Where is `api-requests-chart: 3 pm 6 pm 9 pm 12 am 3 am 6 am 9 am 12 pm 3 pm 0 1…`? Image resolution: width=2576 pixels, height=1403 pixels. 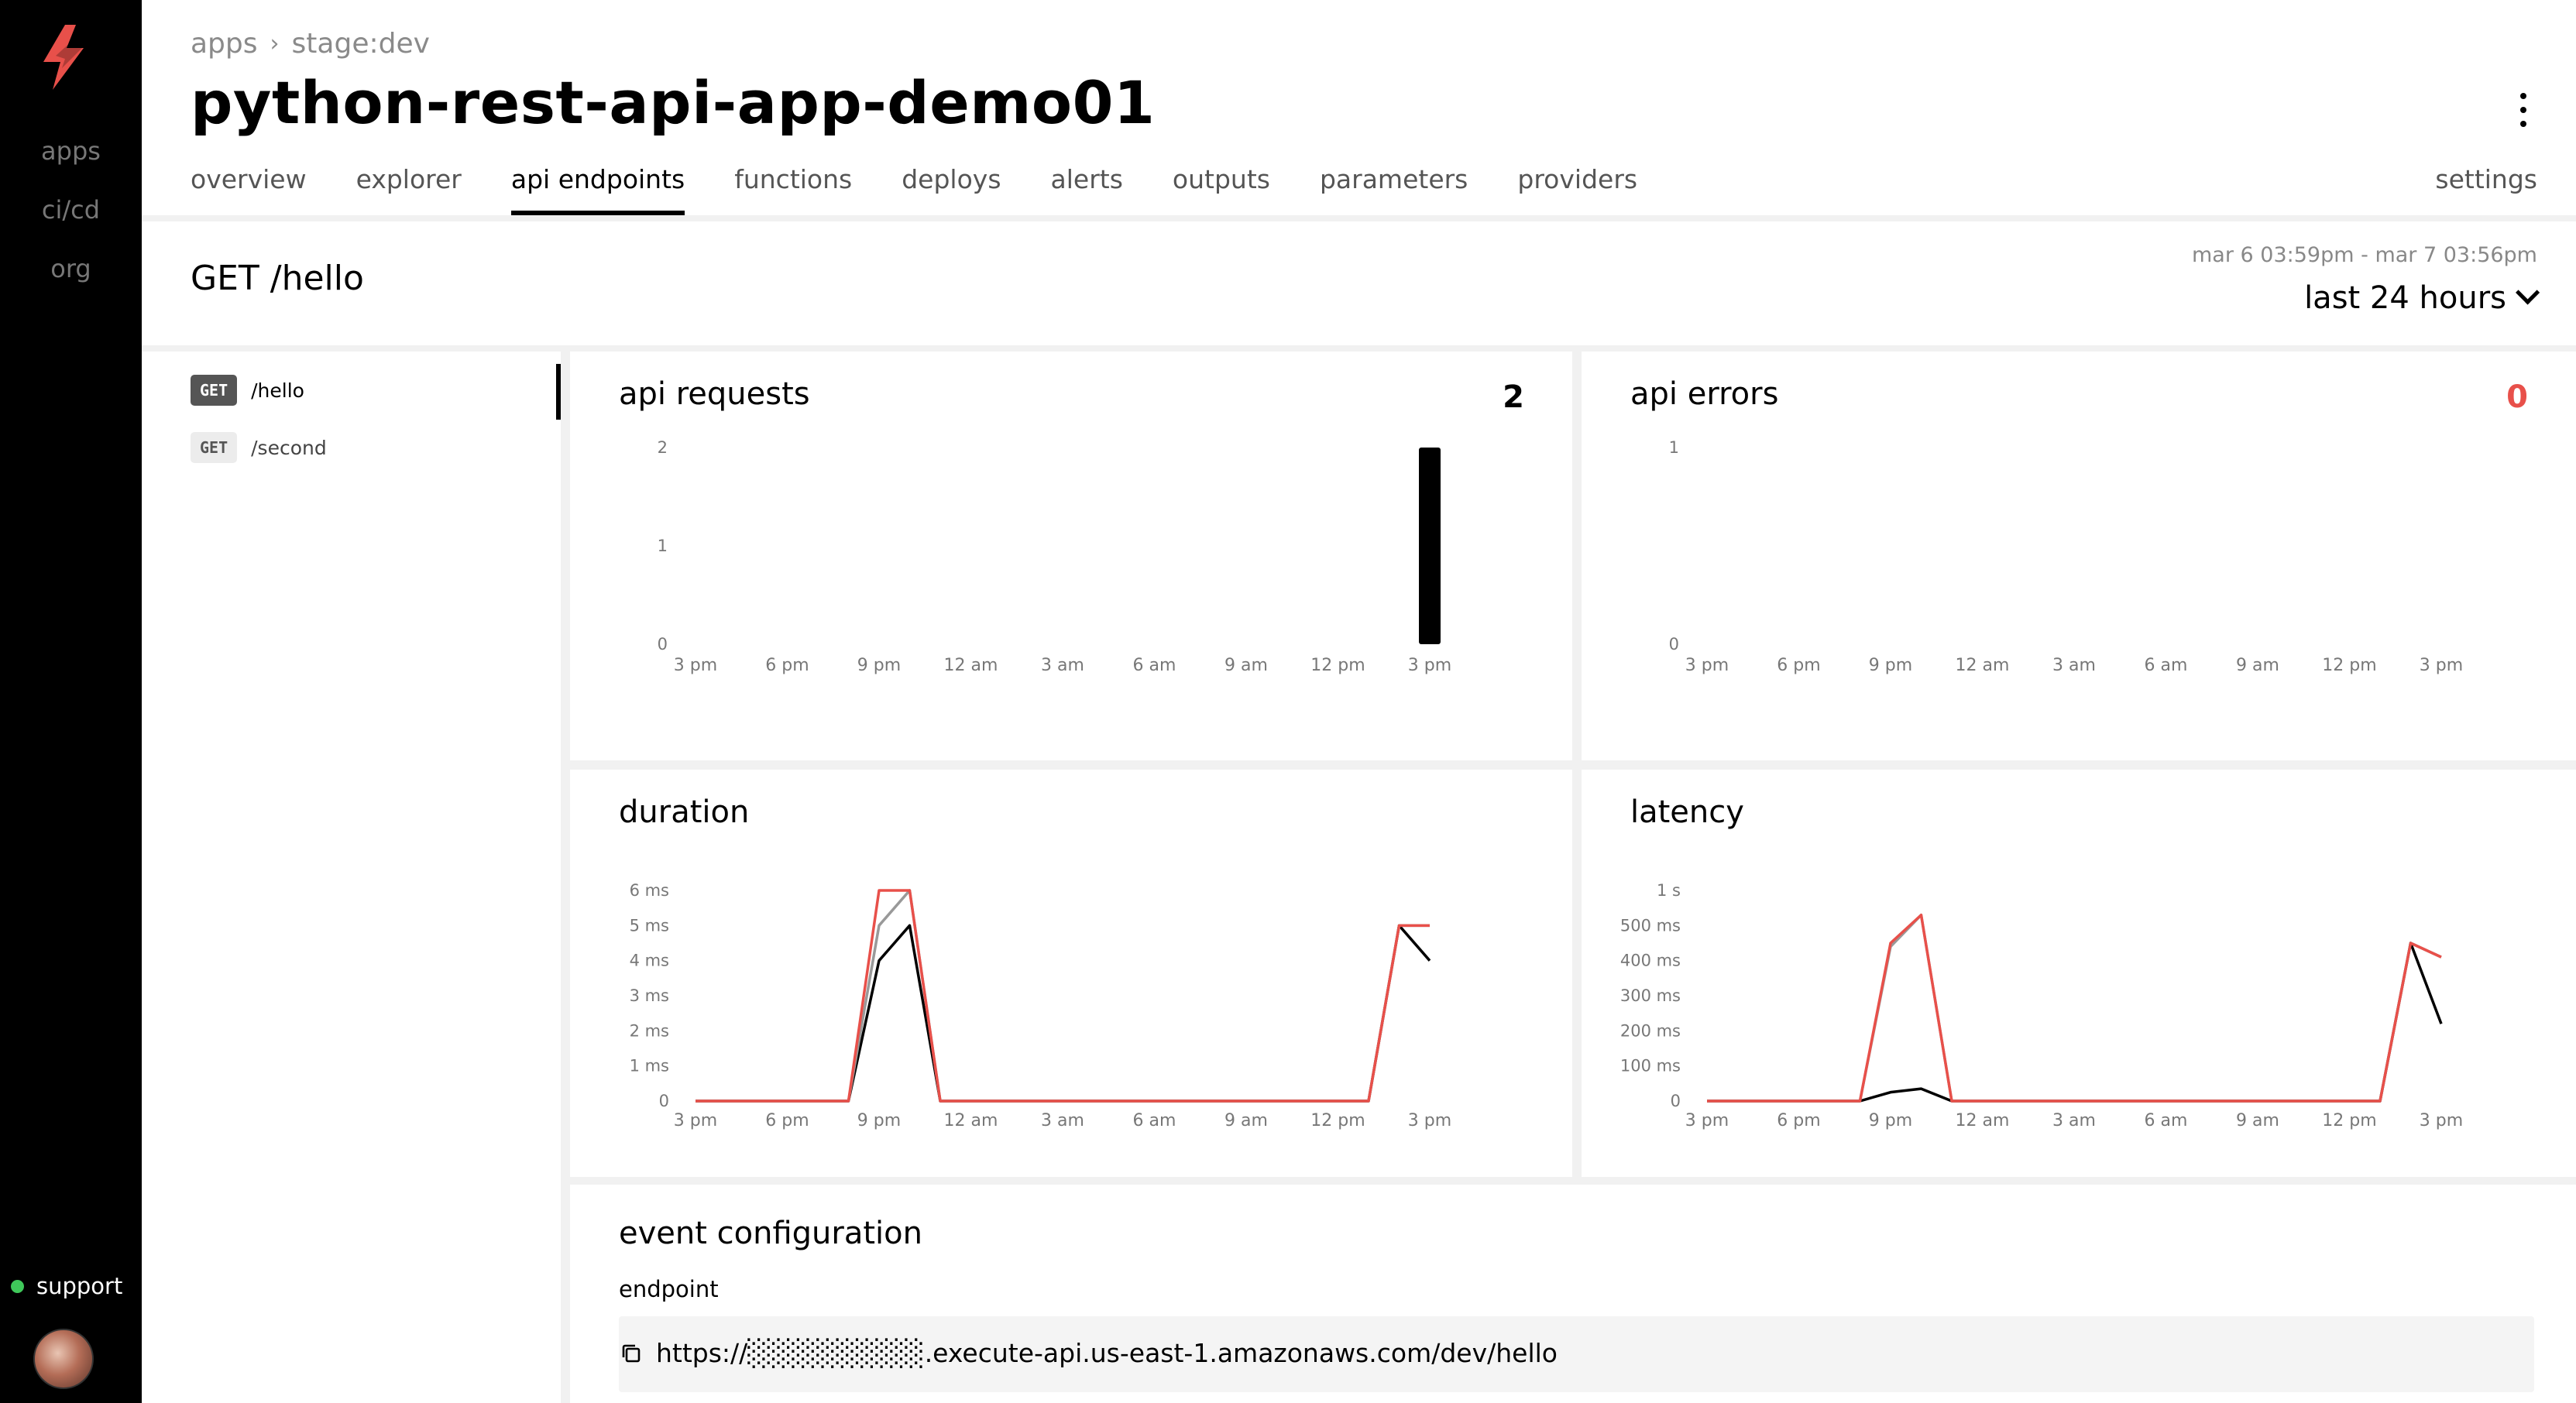
api-requests-chart: 3 pm 6 pm 9 pm 12 am 3 am 6 am 9 am 12 pm 3 pm 0 1… is located at coordinates (1055, 556).